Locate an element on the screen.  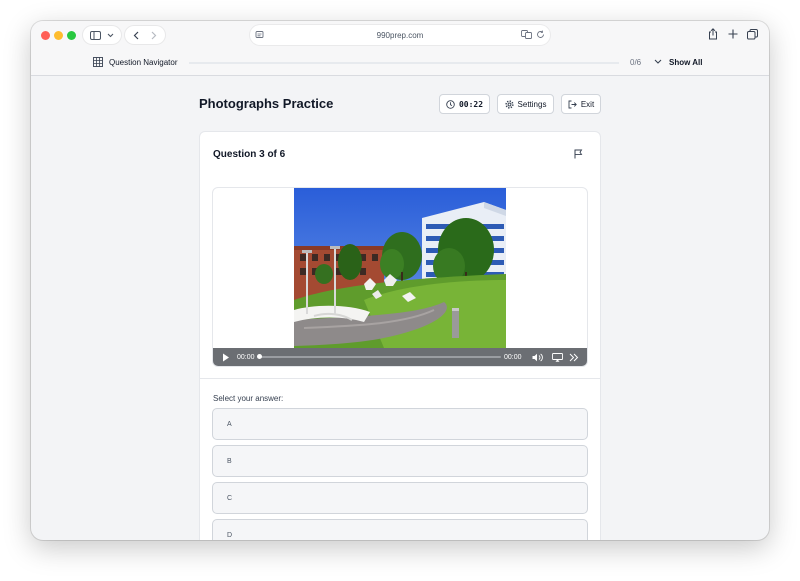
clock-icon is located at coordinates (450, 104).